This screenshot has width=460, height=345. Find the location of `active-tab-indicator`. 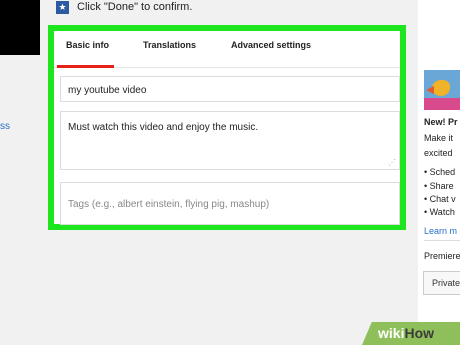

active-tab-indicator is located at coordinates (85, 66).